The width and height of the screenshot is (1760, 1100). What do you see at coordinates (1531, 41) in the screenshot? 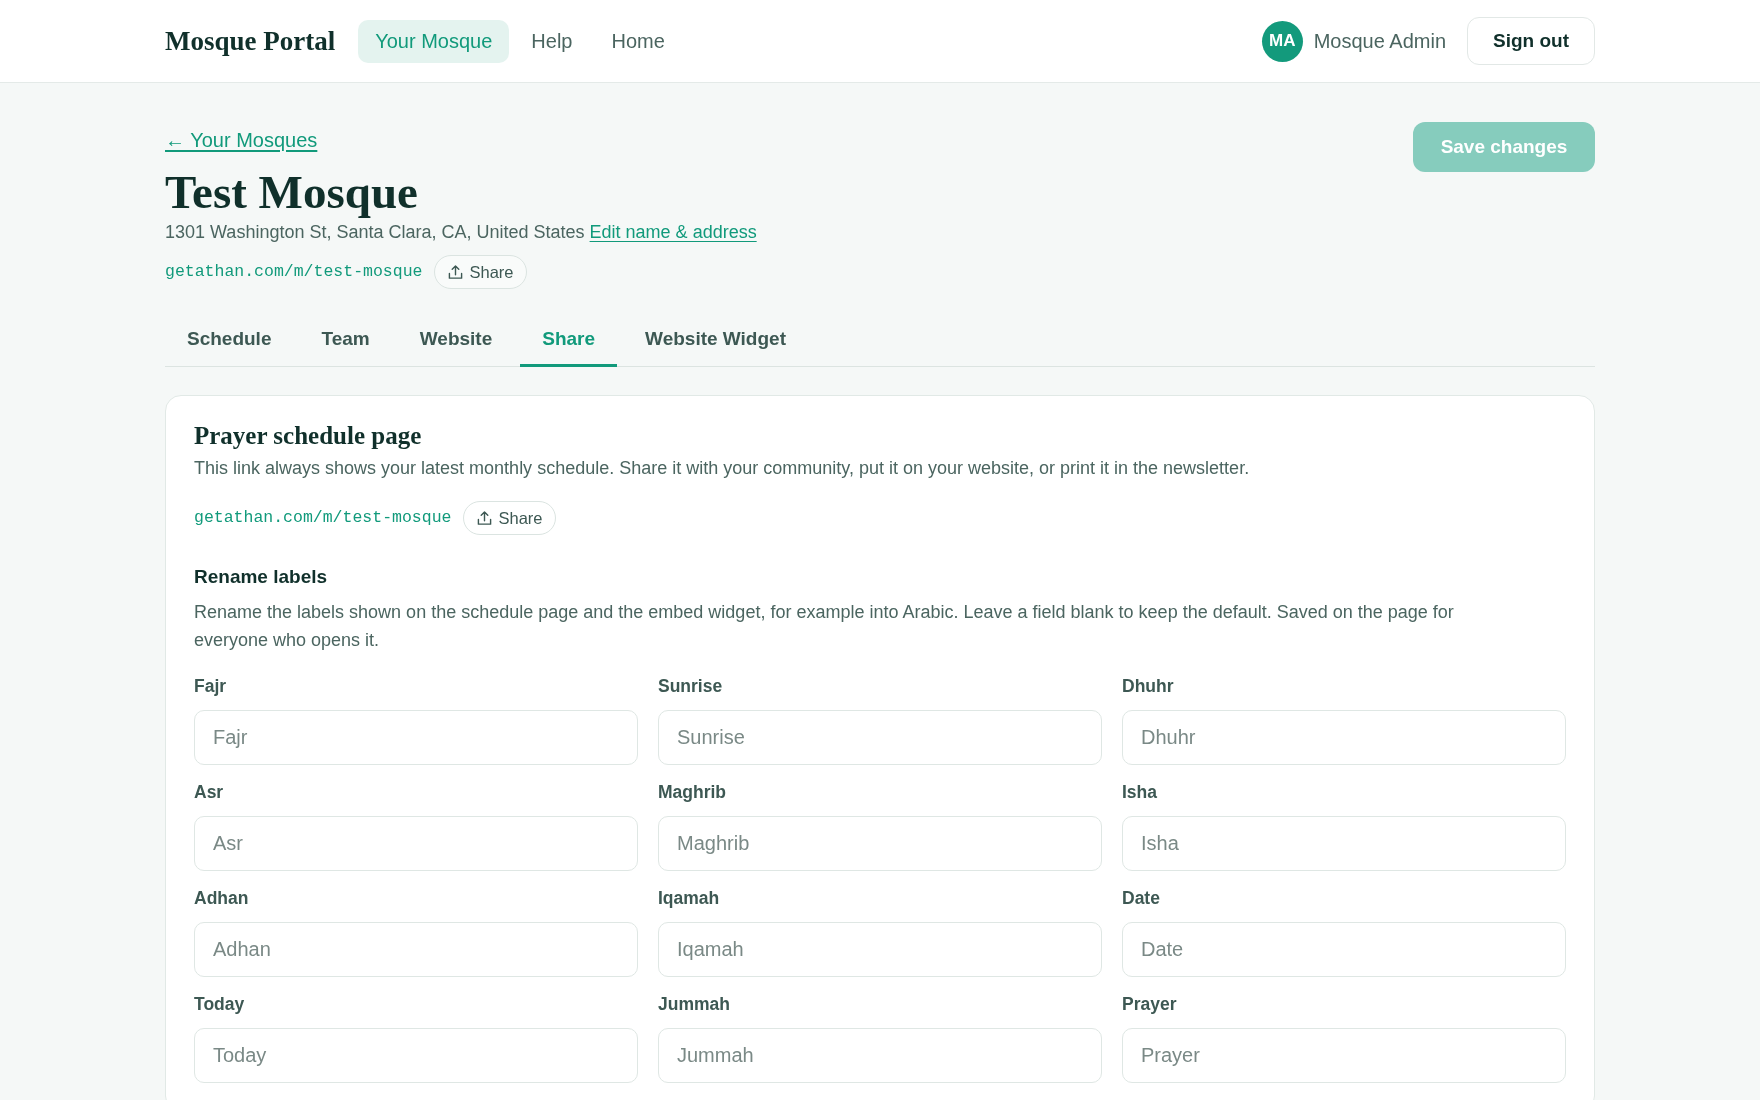
I see `sign-out-button: Sign out` at bounding box center [1531, 41].